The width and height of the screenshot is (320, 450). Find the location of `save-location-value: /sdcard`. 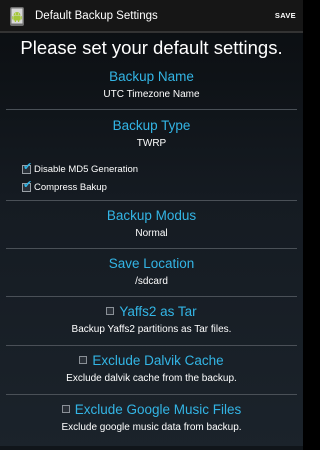

save-location-value: /sdcard is located at coordinates (151, 281).